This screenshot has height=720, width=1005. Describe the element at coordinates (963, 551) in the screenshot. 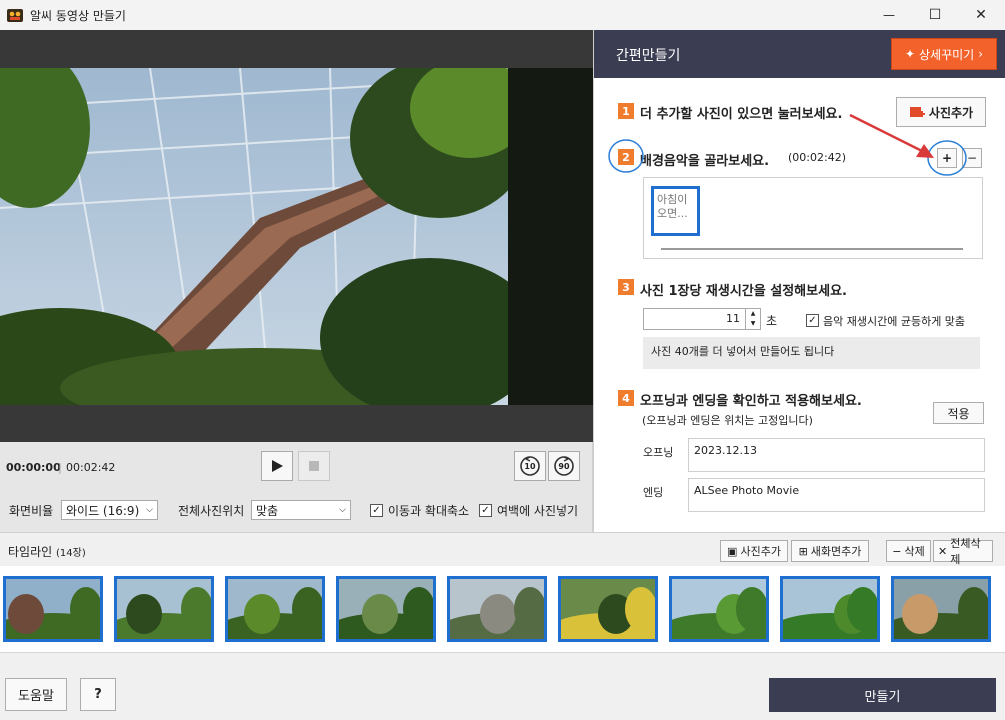

I see `delete-all-button: ✕ 전체삭제` at that location.